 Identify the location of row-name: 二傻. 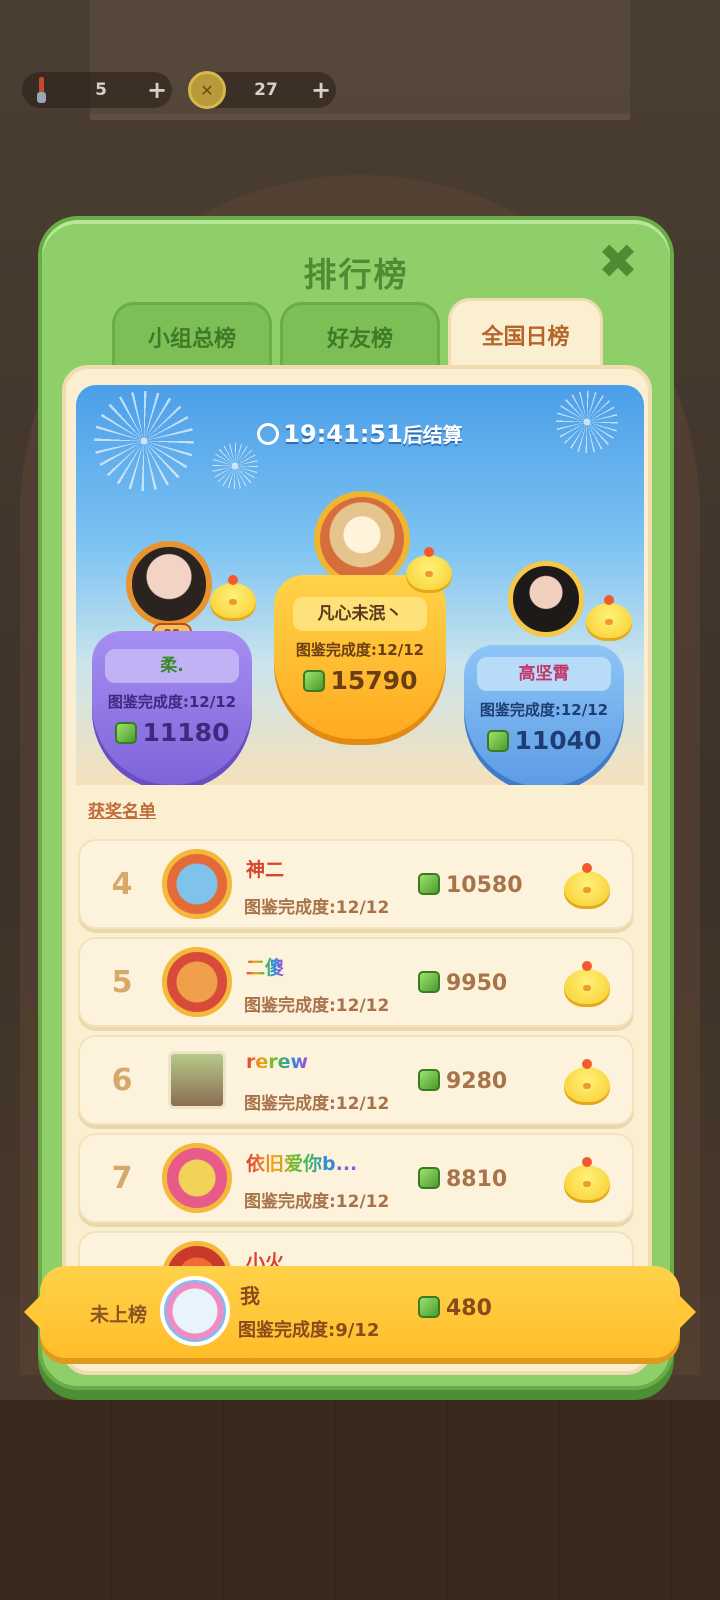
(265, 966).